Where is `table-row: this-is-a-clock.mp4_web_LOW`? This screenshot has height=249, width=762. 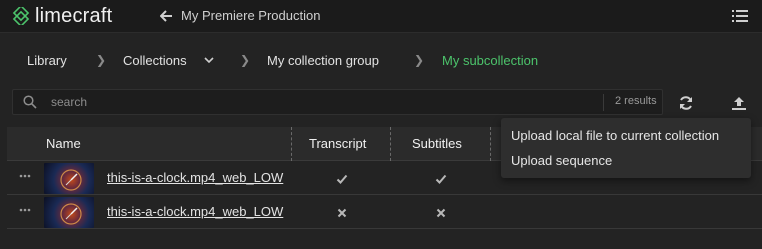 table-row: this-is-a-clock.mp4_web_LOW is located at coordinates (384, 212).